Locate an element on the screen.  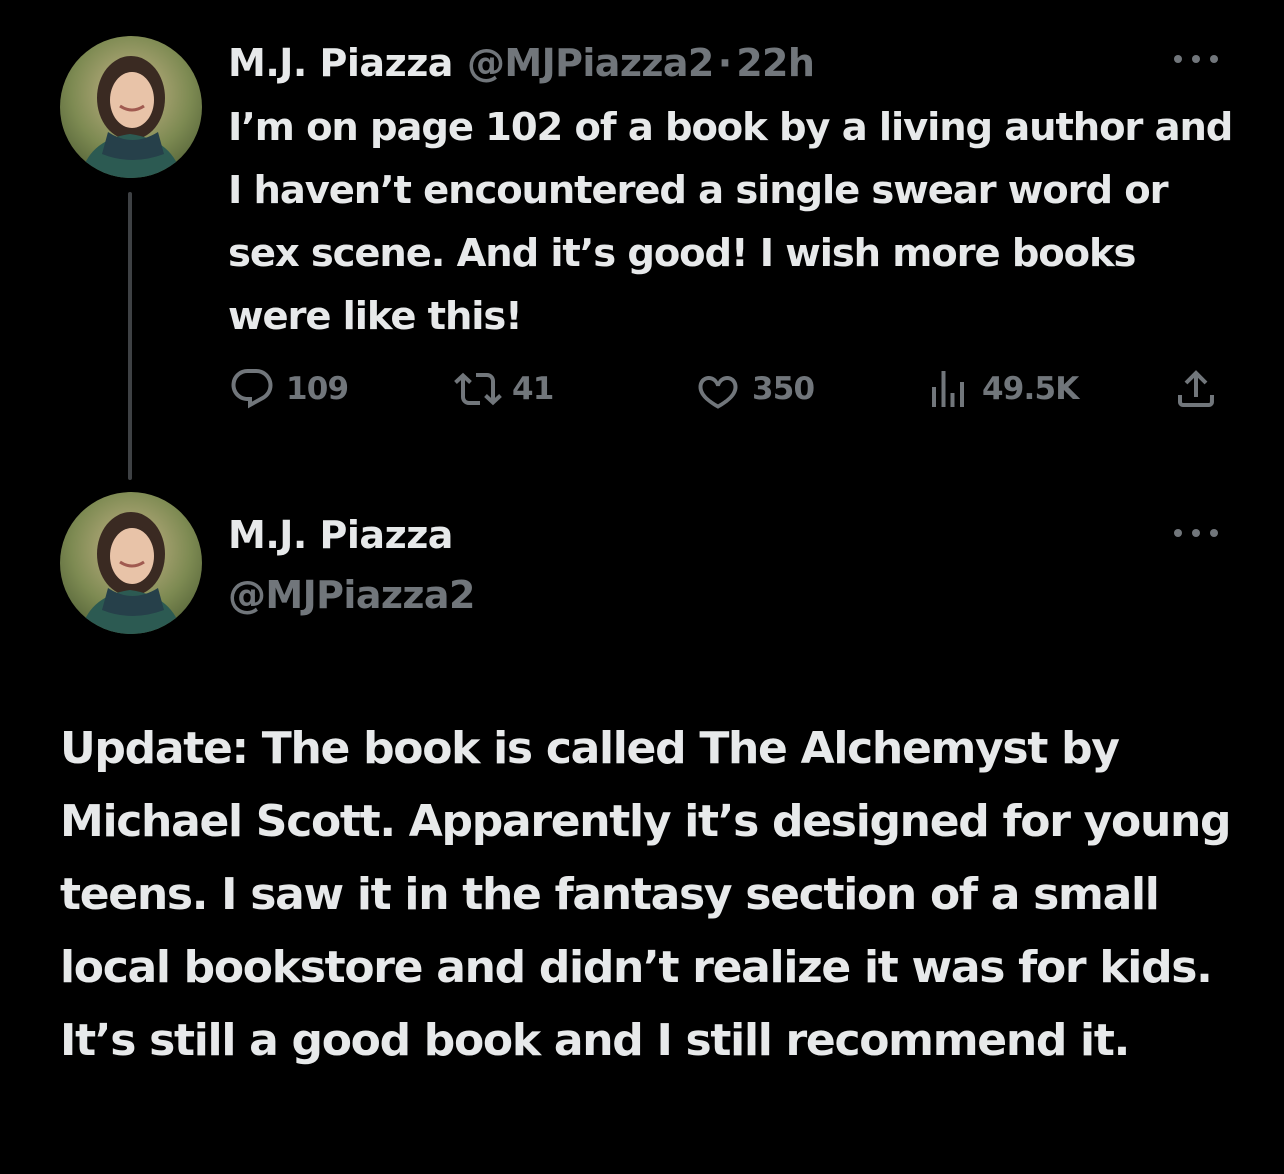
like-button: 350 is located at coordinates (754, 389).